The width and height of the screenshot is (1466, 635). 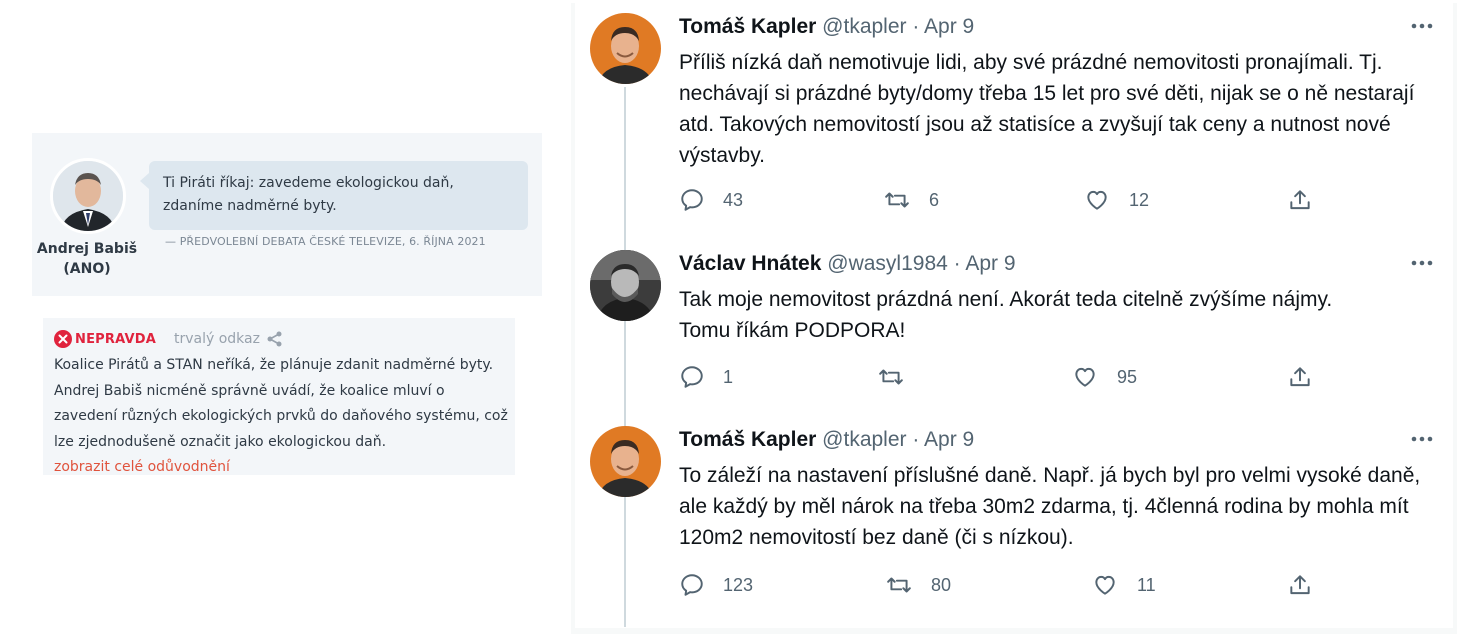 What do you see at coordinates (217, 339) in the screenshot?
I see `permalink-link: trvalý odkaz` at bounding box center [217, 339].